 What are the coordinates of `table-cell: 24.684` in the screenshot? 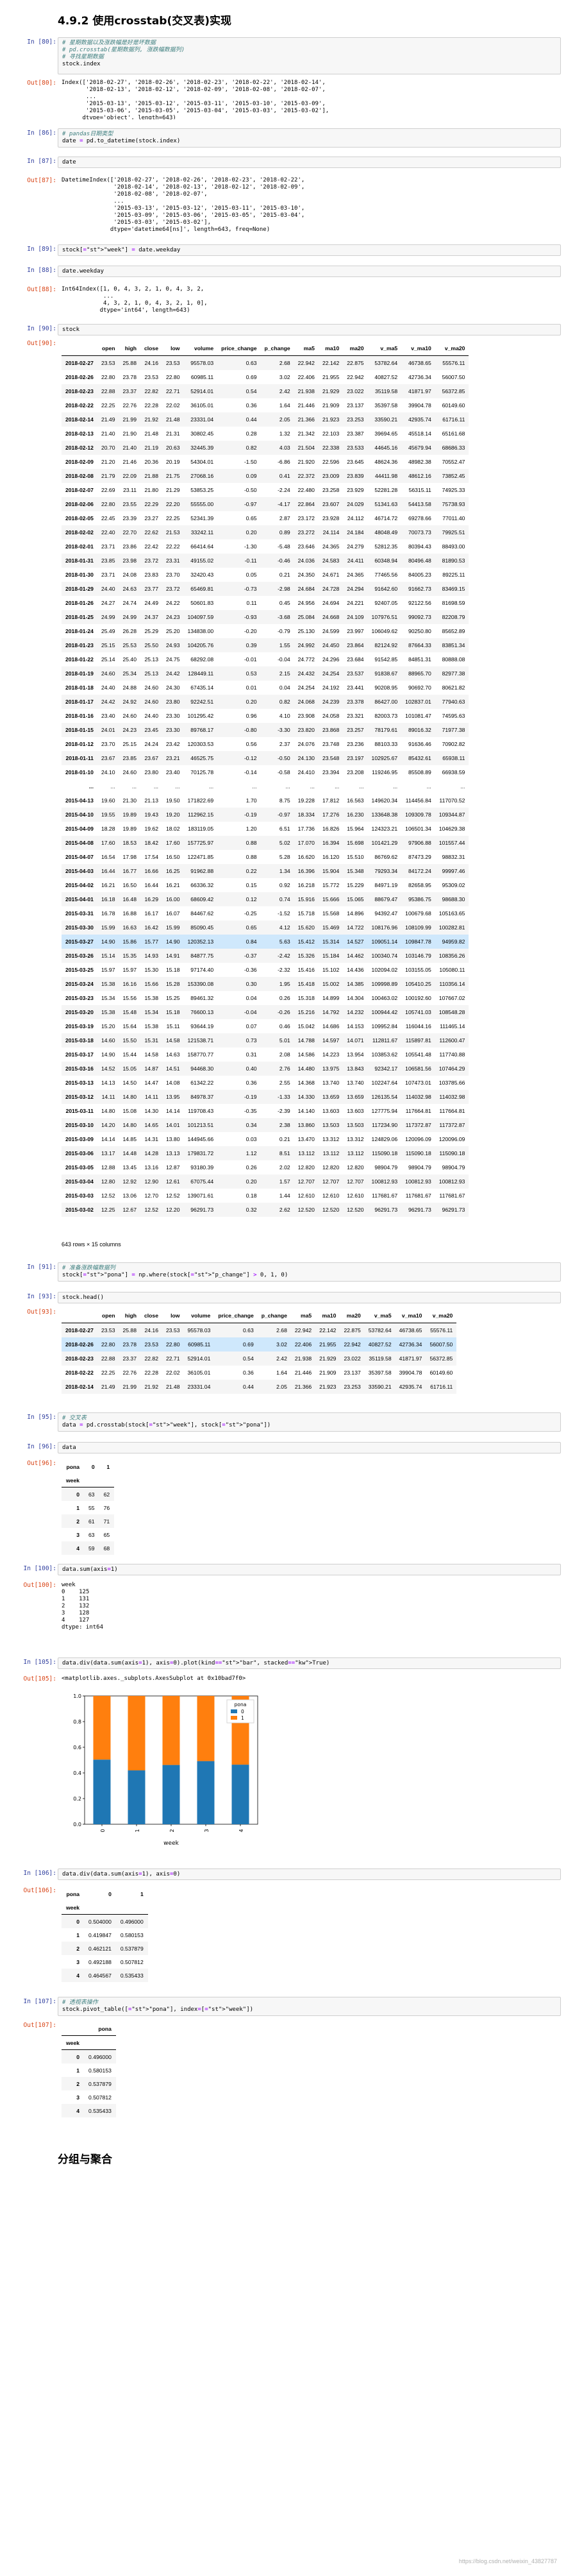 It's located at (306, 589).